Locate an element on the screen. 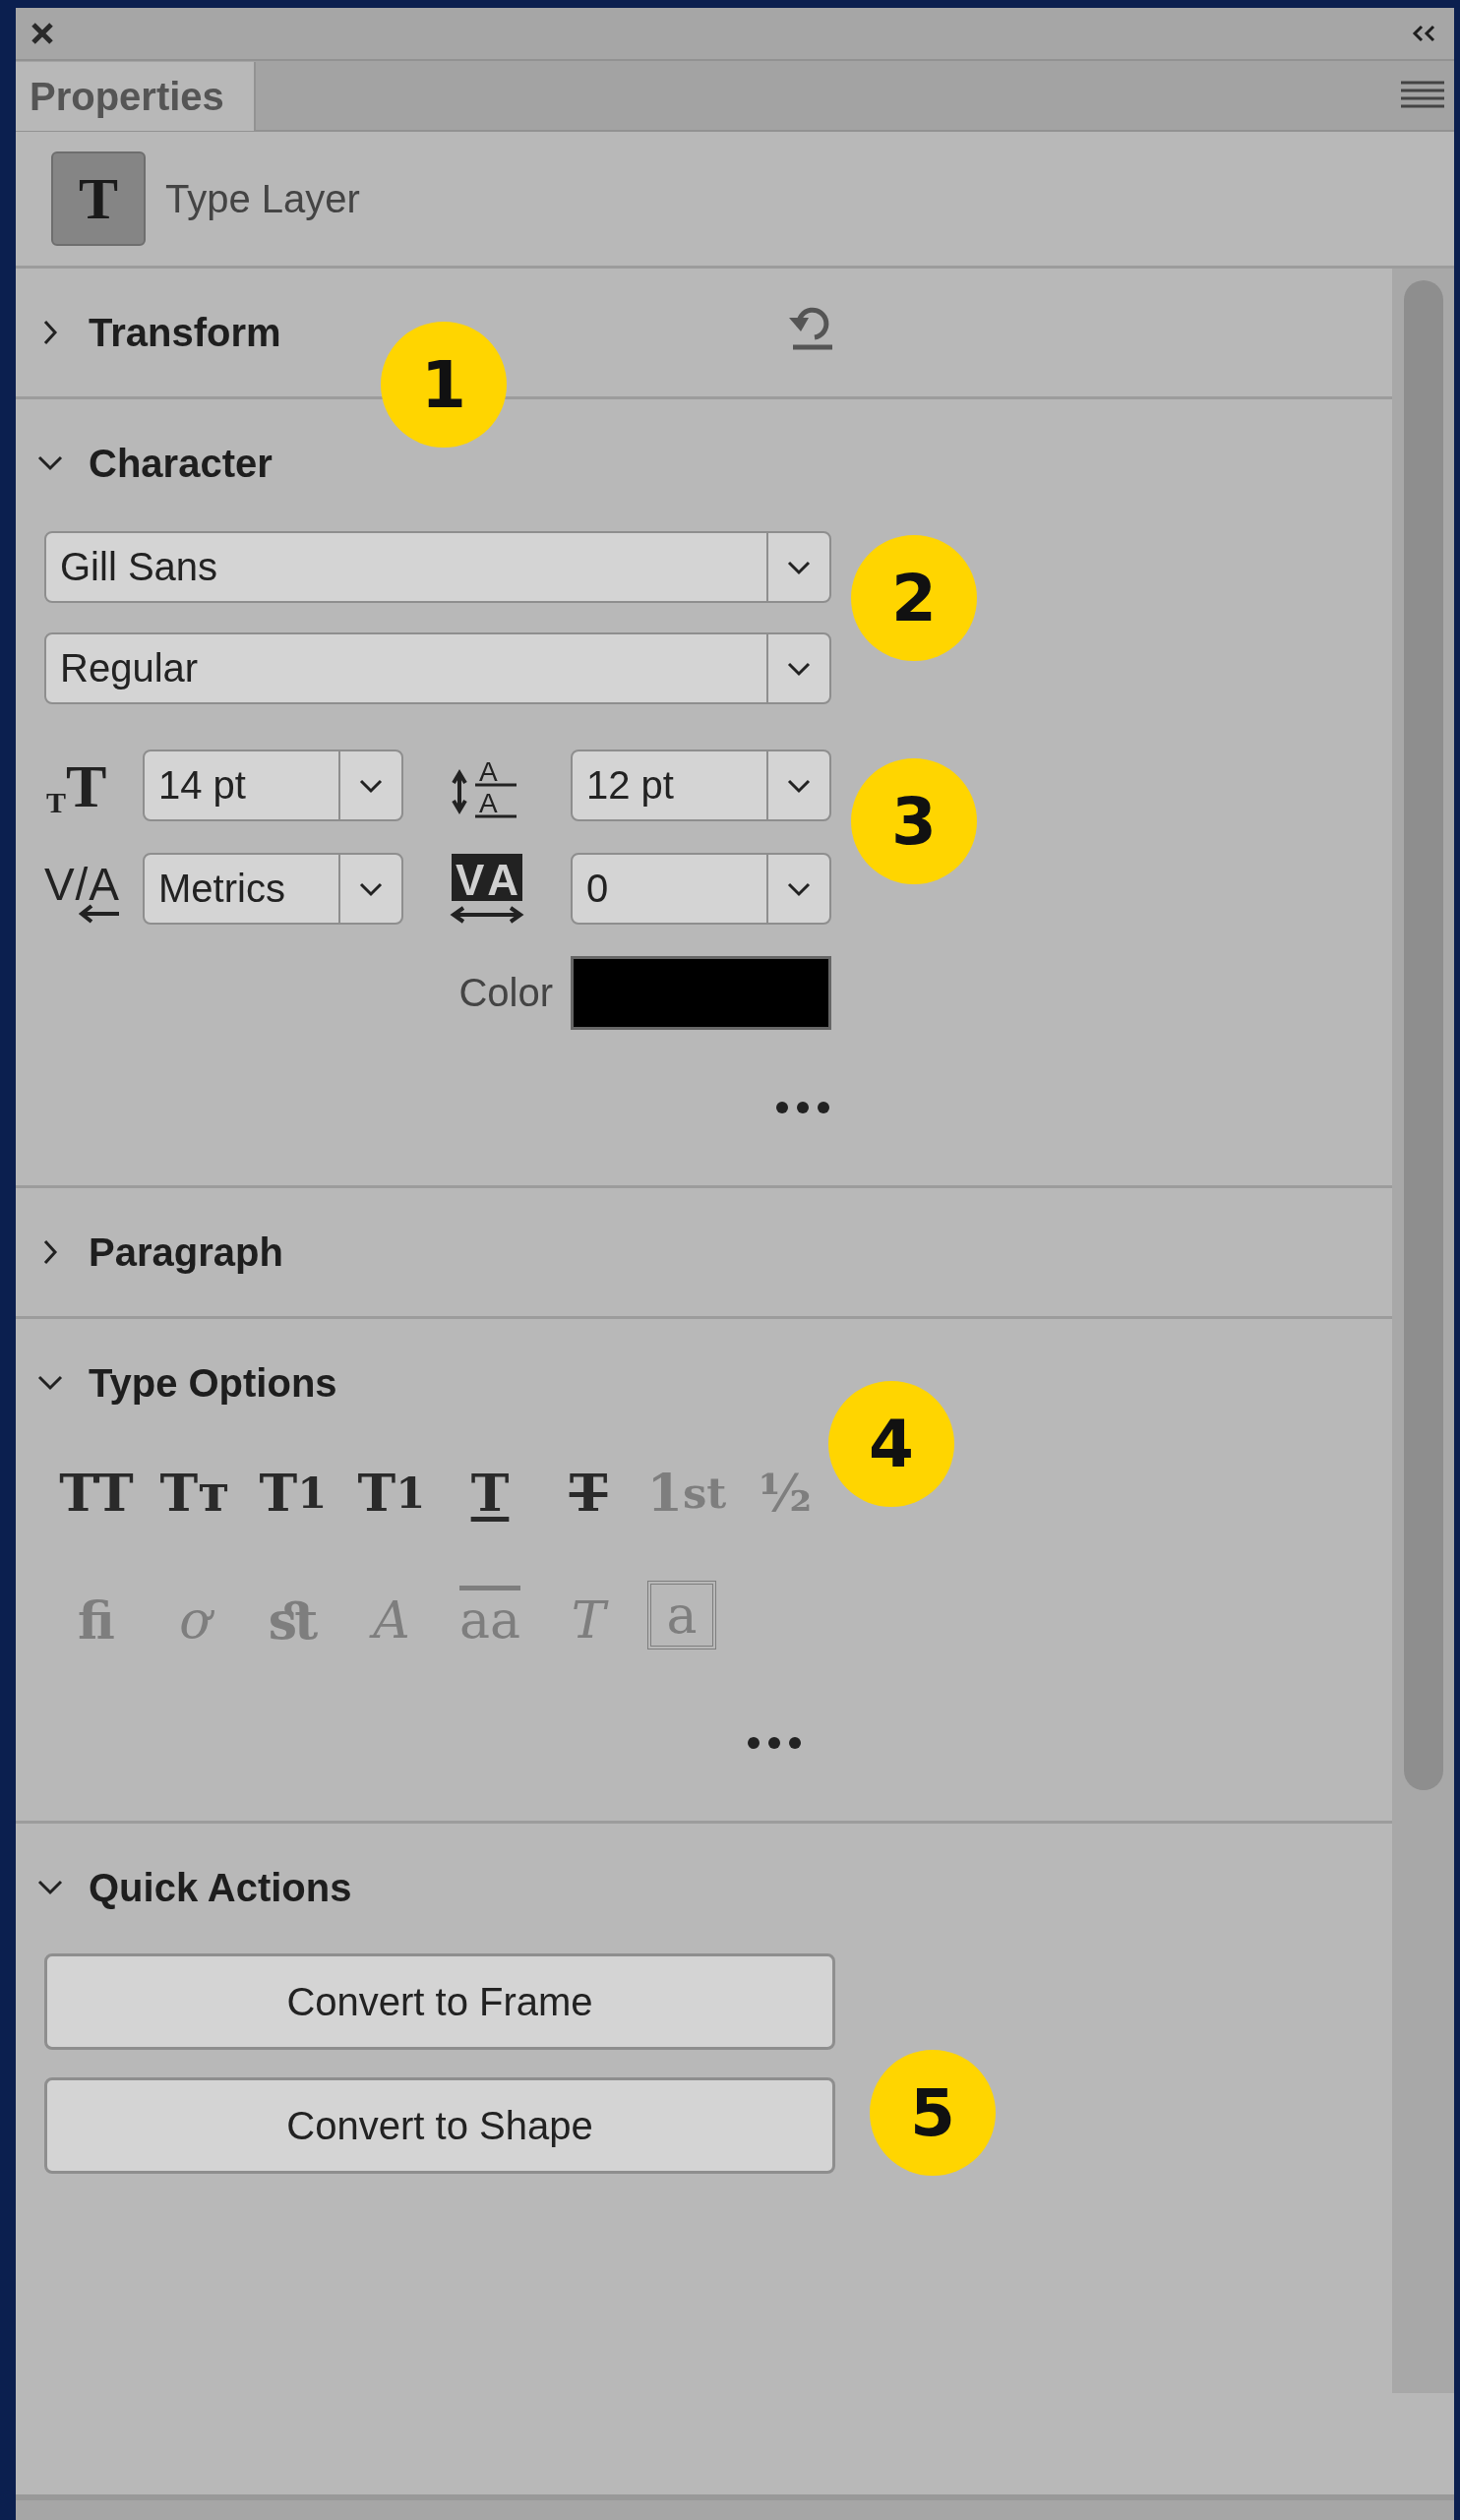  type-layer-icon: T is located at coordinates (98, 198).